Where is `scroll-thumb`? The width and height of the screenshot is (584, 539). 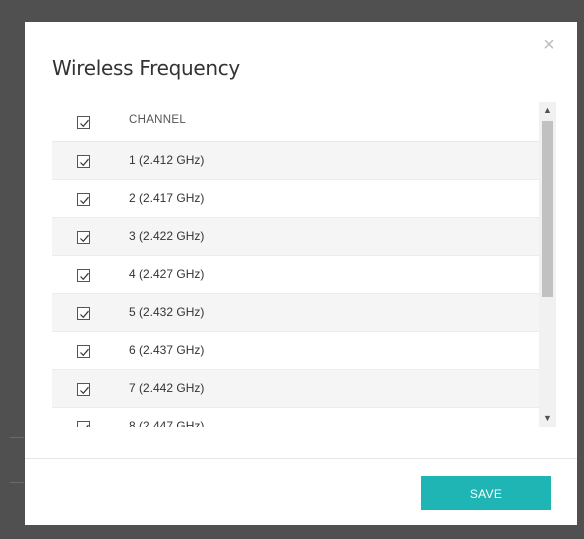 scroll-thumb is located at coordinates (547, 209).